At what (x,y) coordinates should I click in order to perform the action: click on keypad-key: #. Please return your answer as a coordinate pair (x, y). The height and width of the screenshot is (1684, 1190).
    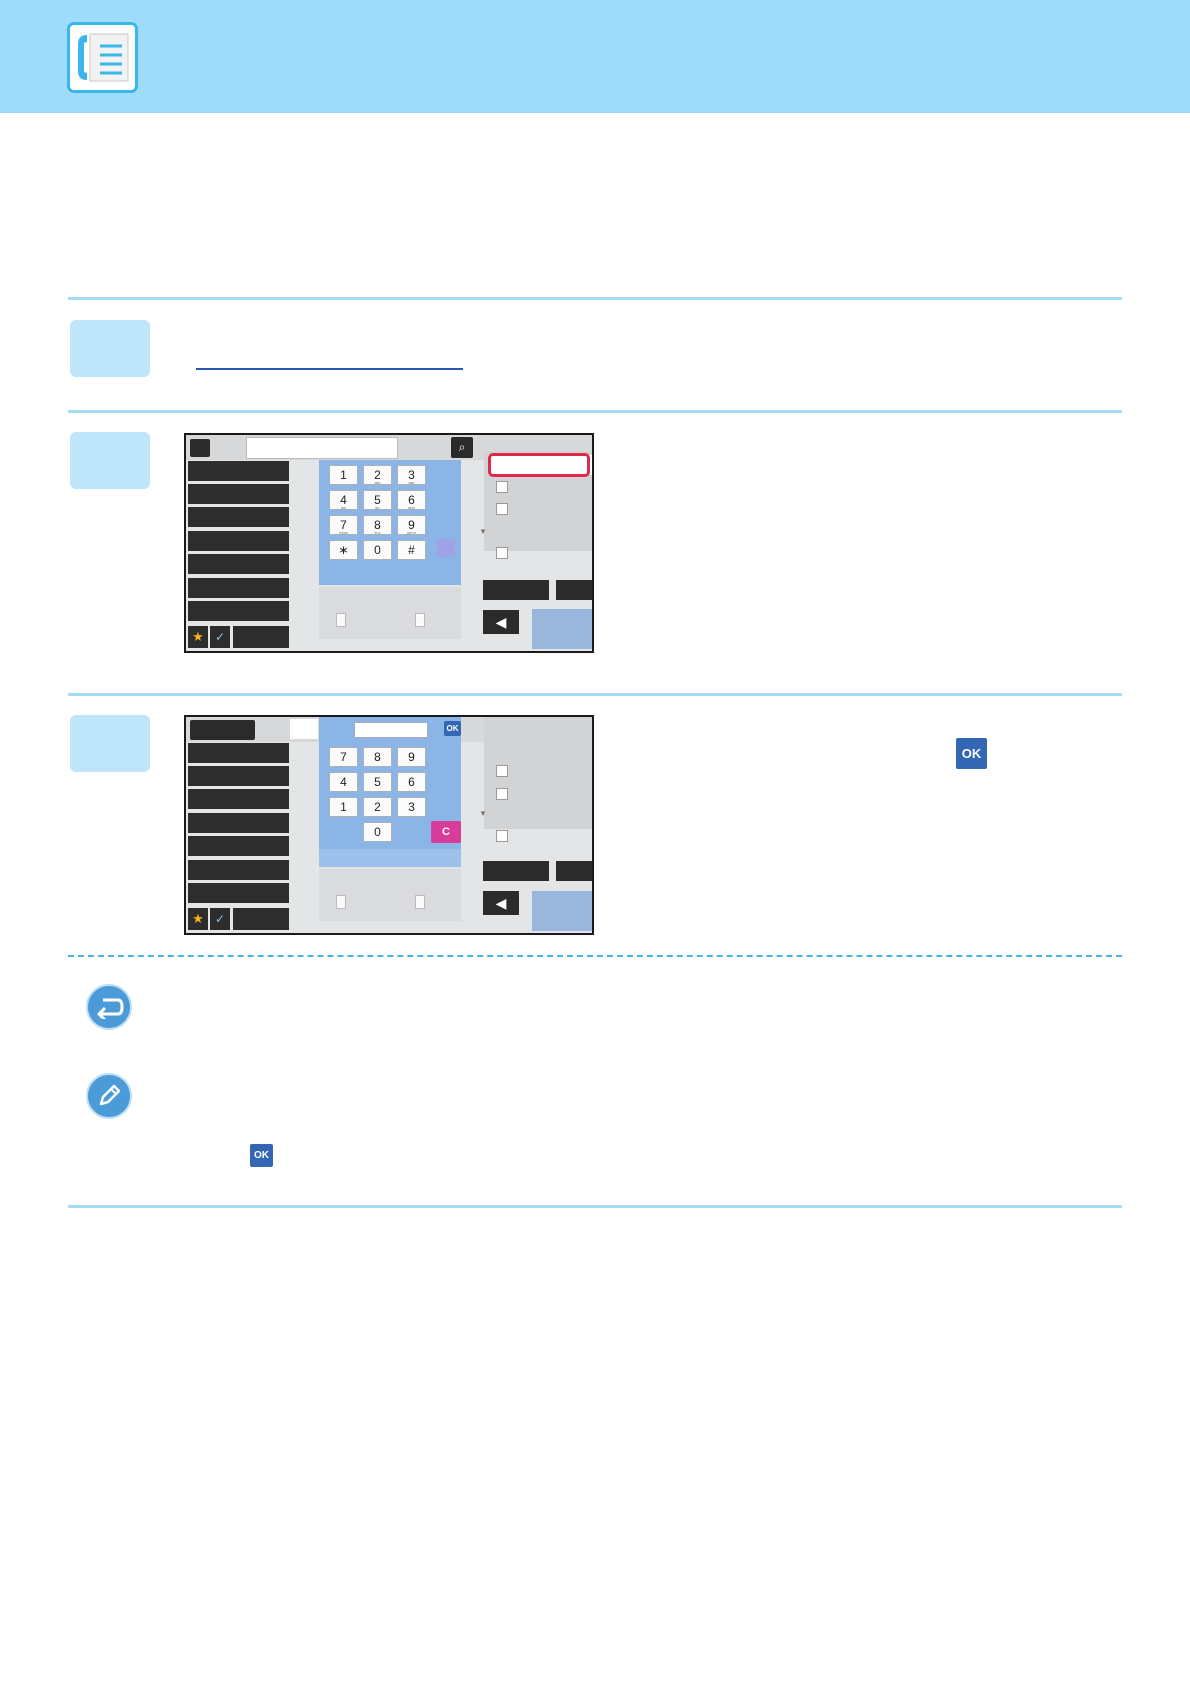
    Looking at the image, I should click on (411, 550).